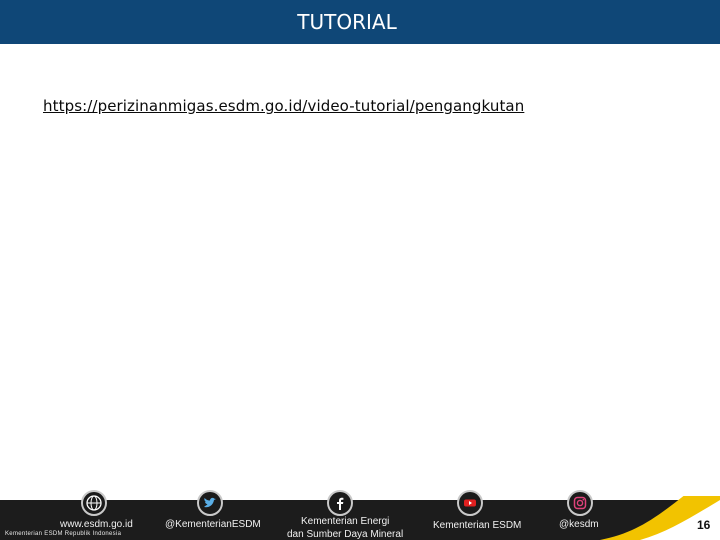  Describe the element at coordinates (213, 524) in the screenshot. I see `footer-twitter: @KementerianESDM` at that location.